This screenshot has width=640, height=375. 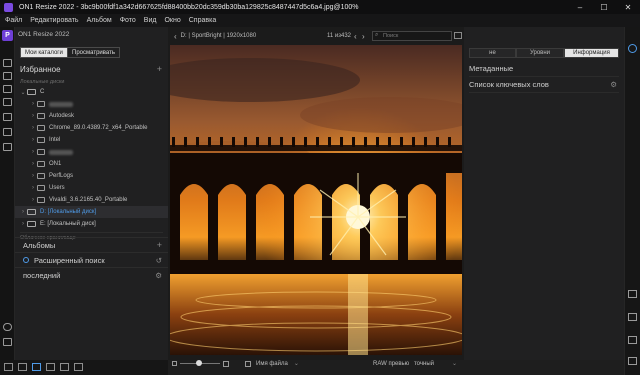 What do you see at coordinates (61, 104) in the screenshot?
I see `redacted-name` at bounding box center [61, 104].